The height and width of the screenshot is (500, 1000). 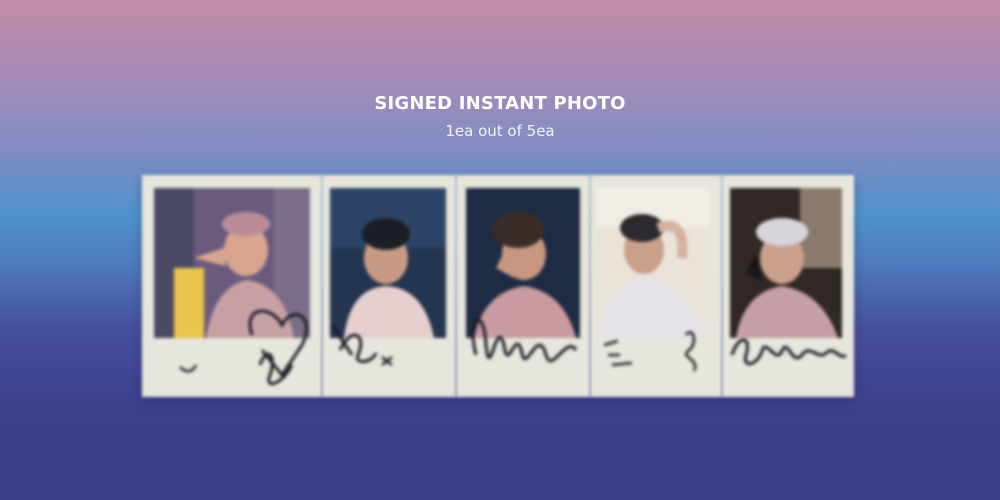 What do you see at coordinates (500, 131) in the screenshot?
I see `page-subtitle: 1ea out of 5ea` at bounding box center [500, 131].